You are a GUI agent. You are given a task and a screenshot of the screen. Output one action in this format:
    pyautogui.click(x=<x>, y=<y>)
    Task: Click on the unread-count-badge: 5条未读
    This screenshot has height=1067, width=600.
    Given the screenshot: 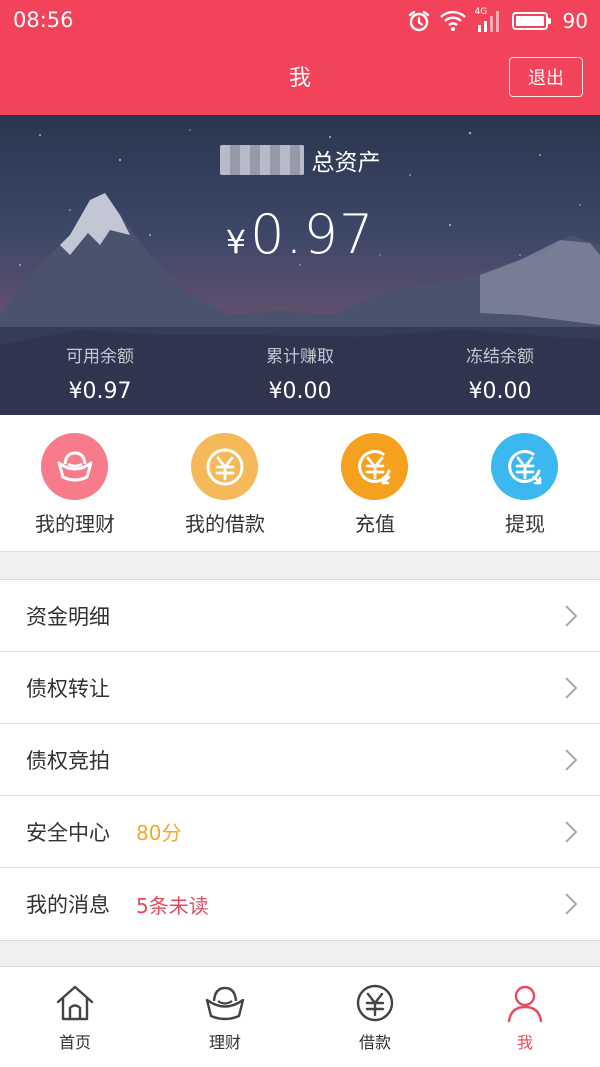 What is the action you would take?
    pyautogui.click(x=172, y=905)
    